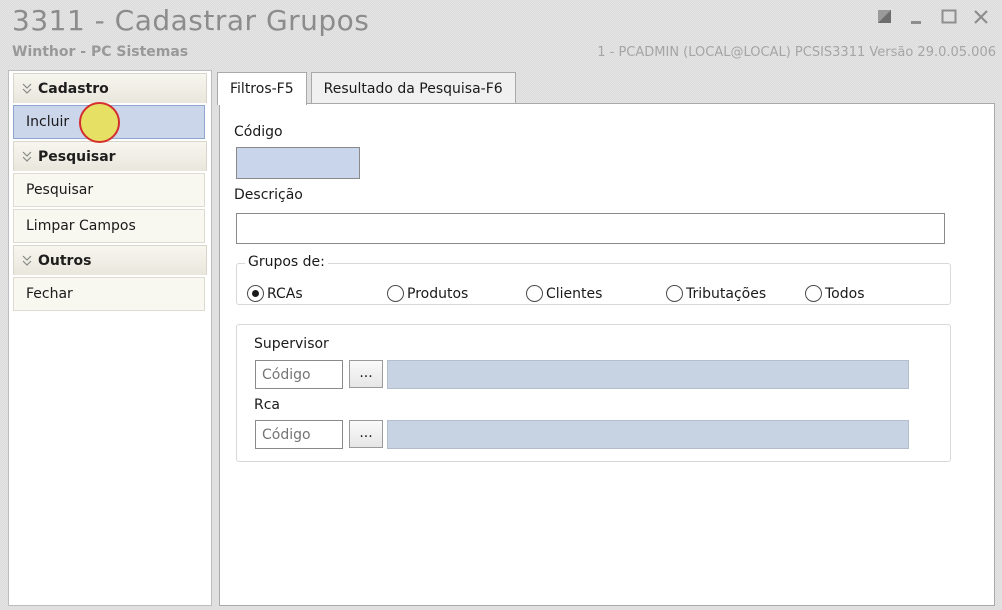 This screenshot has height=610, width=1002. I want to click on tab-label: Filtros-F5, so click(262, 89).